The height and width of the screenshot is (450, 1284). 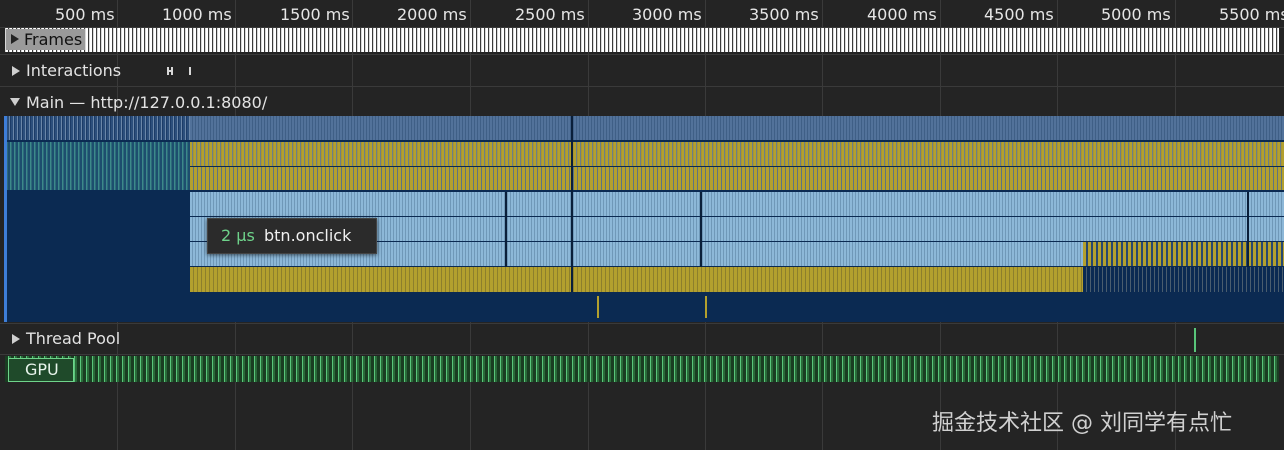 I want to click on task-row-dense, so click(x=98, y=128).